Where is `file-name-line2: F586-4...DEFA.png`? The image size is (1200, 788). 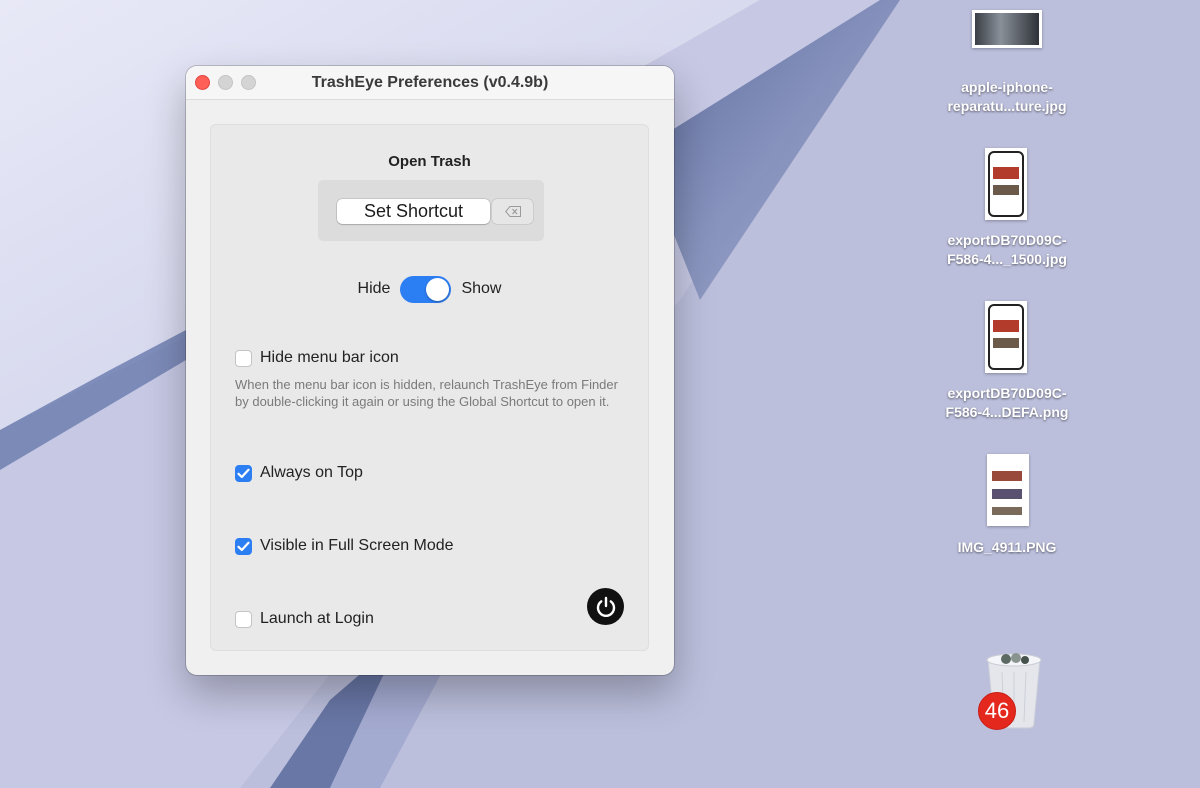
file-name-line2: F586-4...DEFA.png is located at coordinates (1007, 412).